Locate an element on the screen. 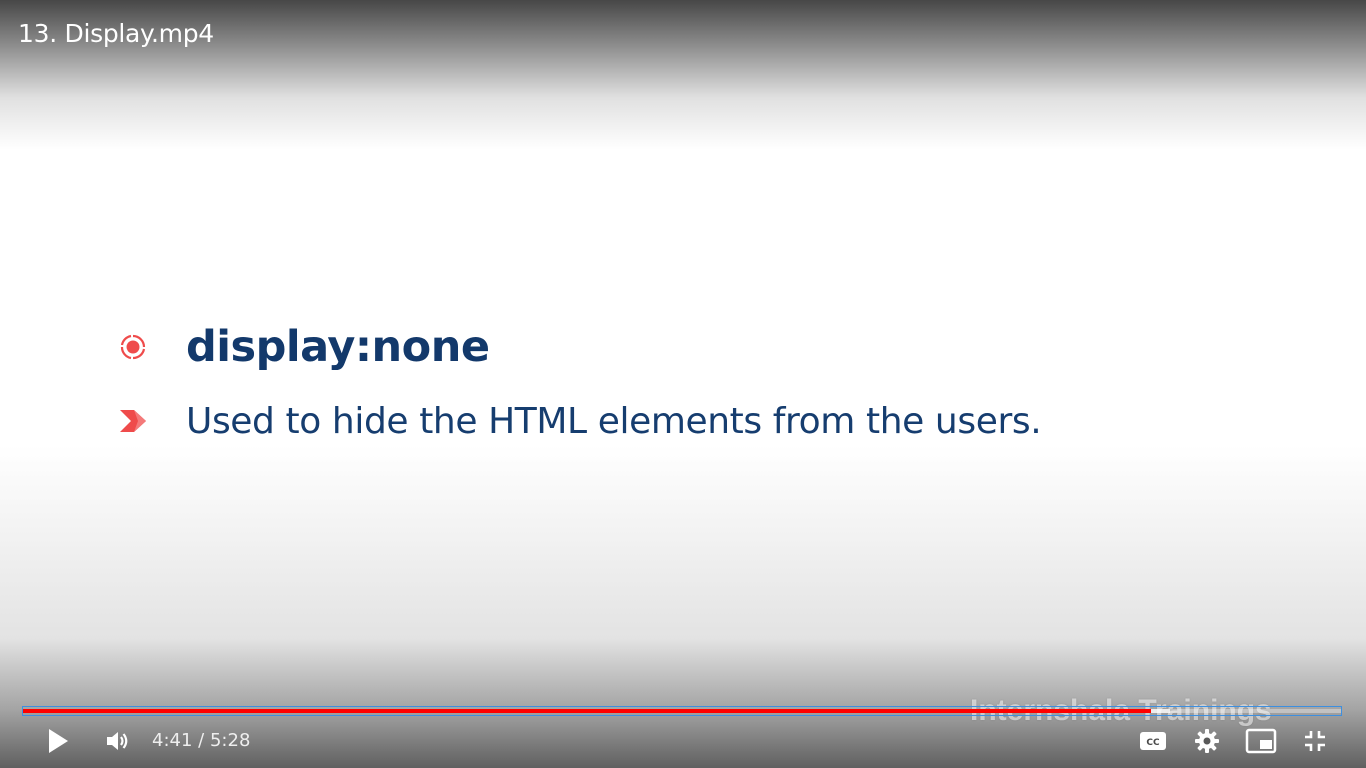 Image resolution: width=1366 pixels, height=768 pixels. svg-text: CC is located at coordinates (1153, 743).